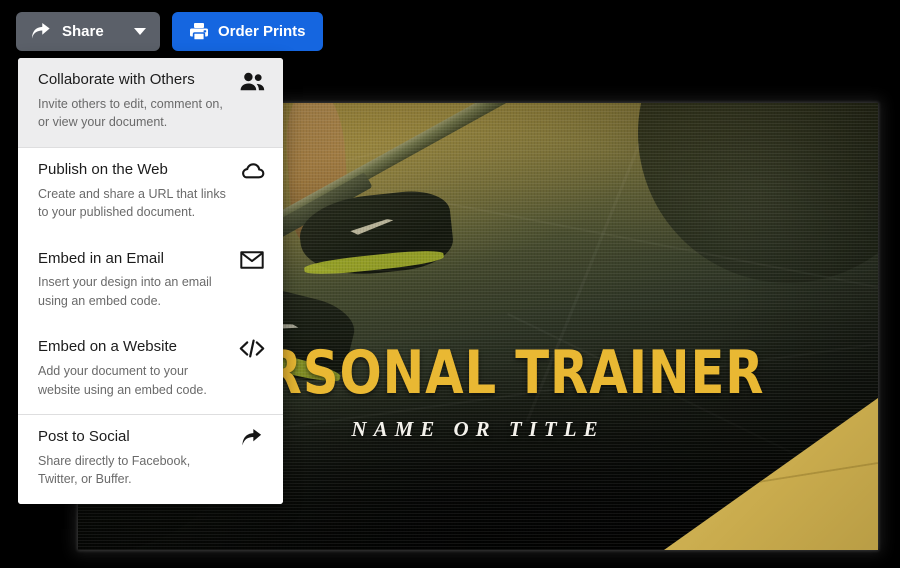 The width and height of the screenshot is (900, 568). I want to click on menu-item-title: Embed in an Email, so click(101, 258).